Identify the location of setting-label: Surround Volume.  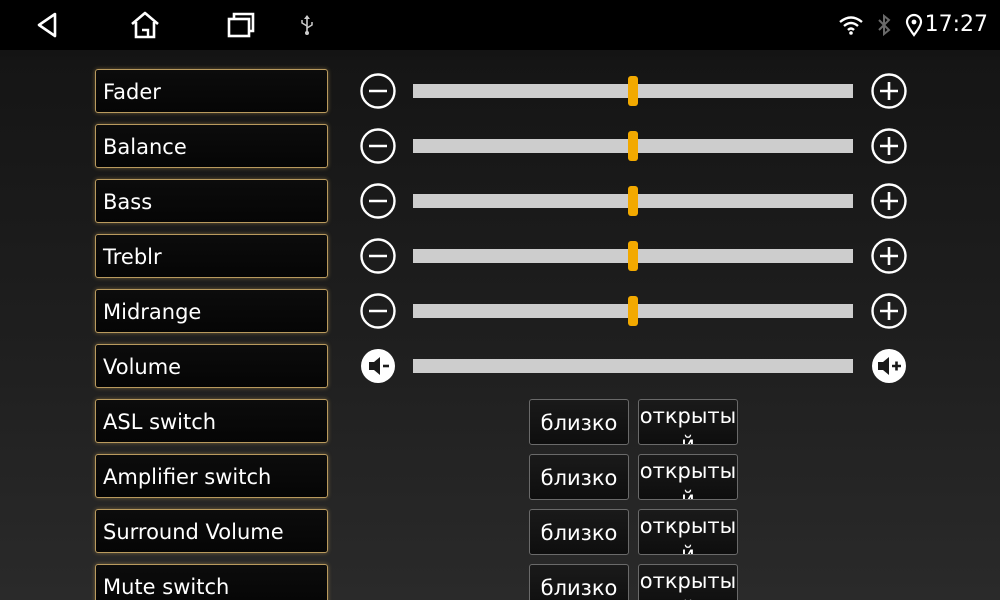
(211, 531).